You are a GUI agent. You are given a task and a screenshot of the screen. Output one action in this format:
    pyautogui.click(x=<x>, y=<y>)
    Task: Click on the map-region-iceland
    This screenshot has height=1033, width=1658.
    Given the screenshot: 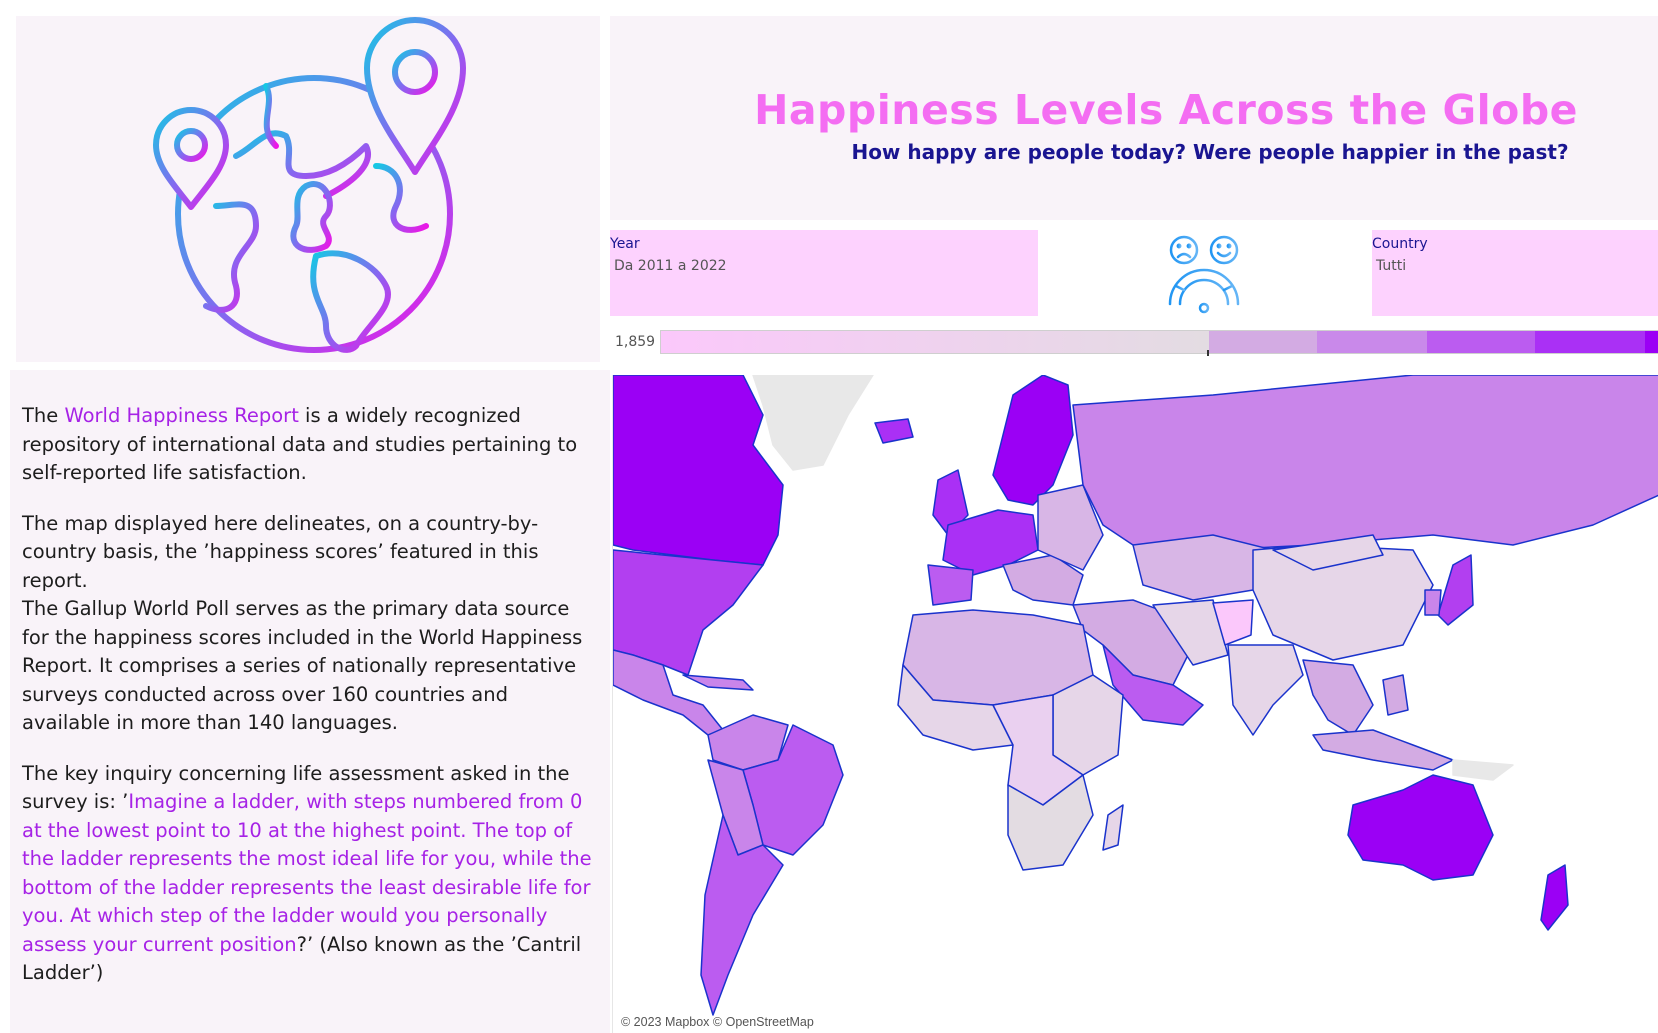 What is the action you would take?
    pyautogui.click(x=894, y=431)
    